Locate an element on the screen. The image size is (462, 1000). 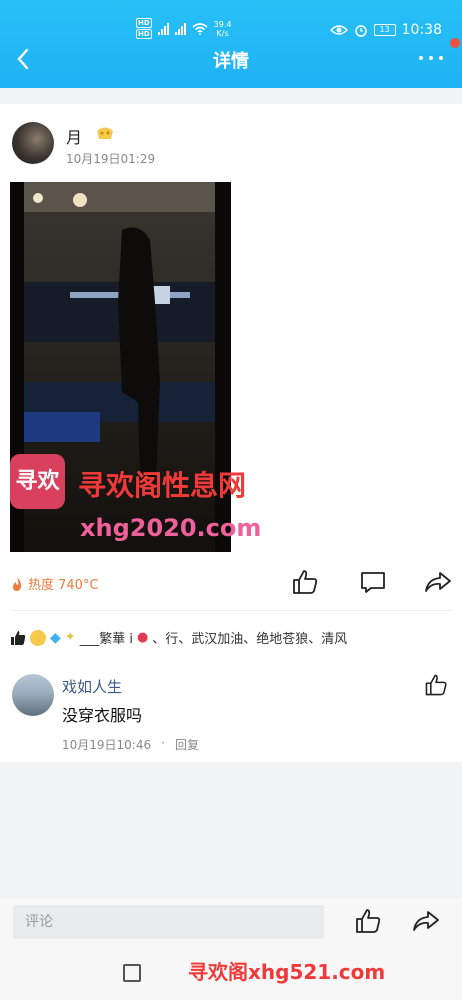
watermark-bottom: 寻欢阁xhg521.com is located at coordinates (287, 972).